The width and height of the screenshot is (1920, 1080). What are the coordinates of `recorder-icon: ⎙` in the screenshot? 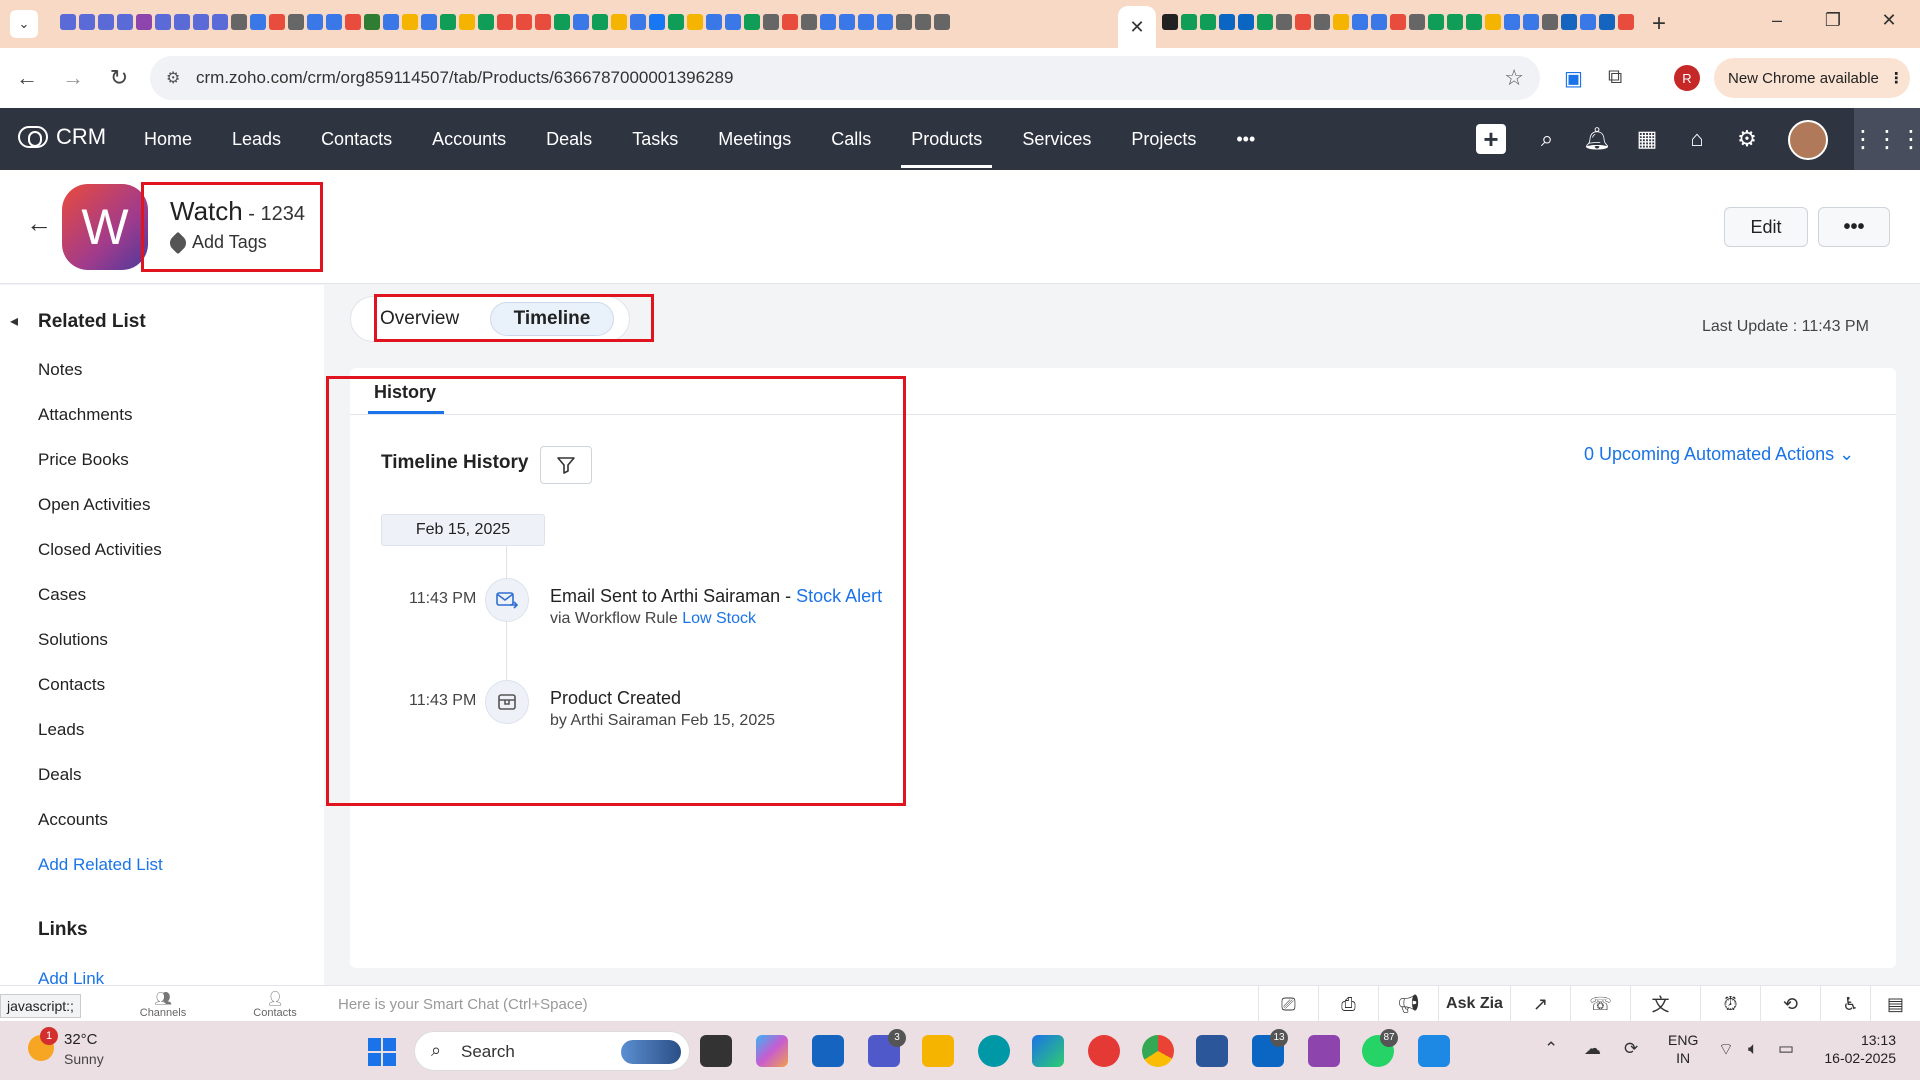 It's located at (1348, 1004).